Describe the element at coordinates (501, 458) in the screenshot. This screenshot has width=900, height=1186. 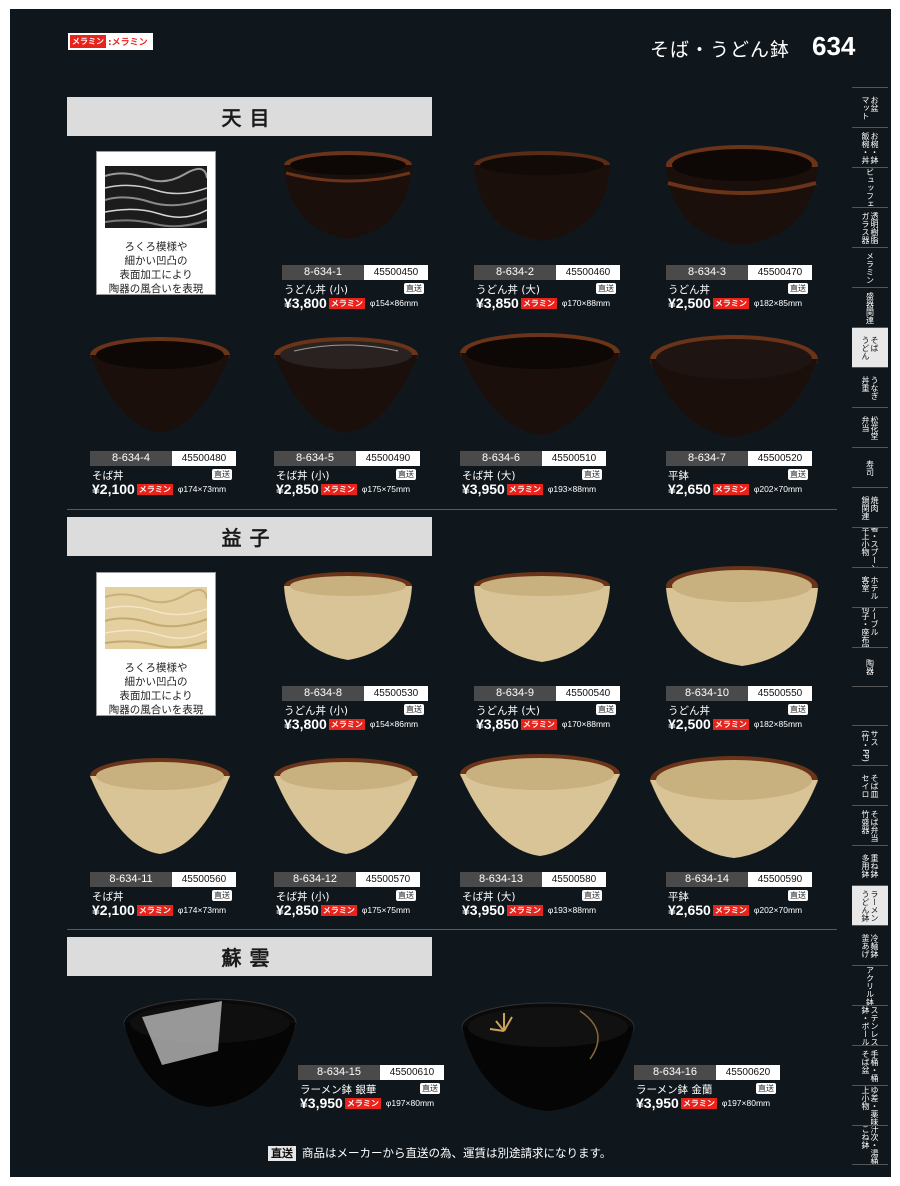
I see `product-code: 8-634-6` at that location.